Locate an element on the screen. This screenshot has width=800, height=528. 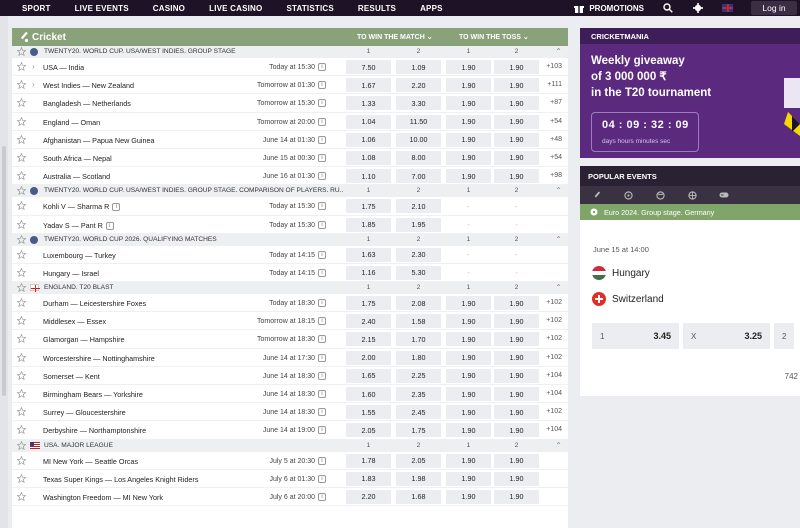
event-teams: Surrey — Gloucestershire is located at coordinates (84, 412).